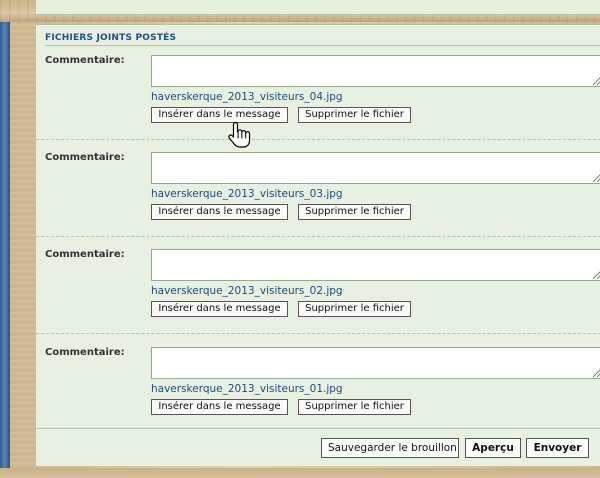  Describe the element at coordinates (247, 194) in the screenshot. I see `attachment-filename-link: haverskerque_2013_visiteurs_03.jpg` at that location.